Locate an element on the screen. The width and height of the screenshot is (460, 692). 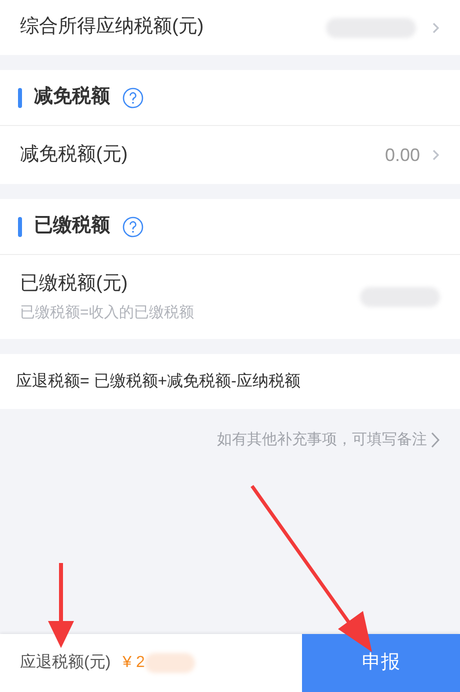
formula-text: 应退税额= 已缴税额+减免税额-应纳税额 is located at coordinates (158, 382).